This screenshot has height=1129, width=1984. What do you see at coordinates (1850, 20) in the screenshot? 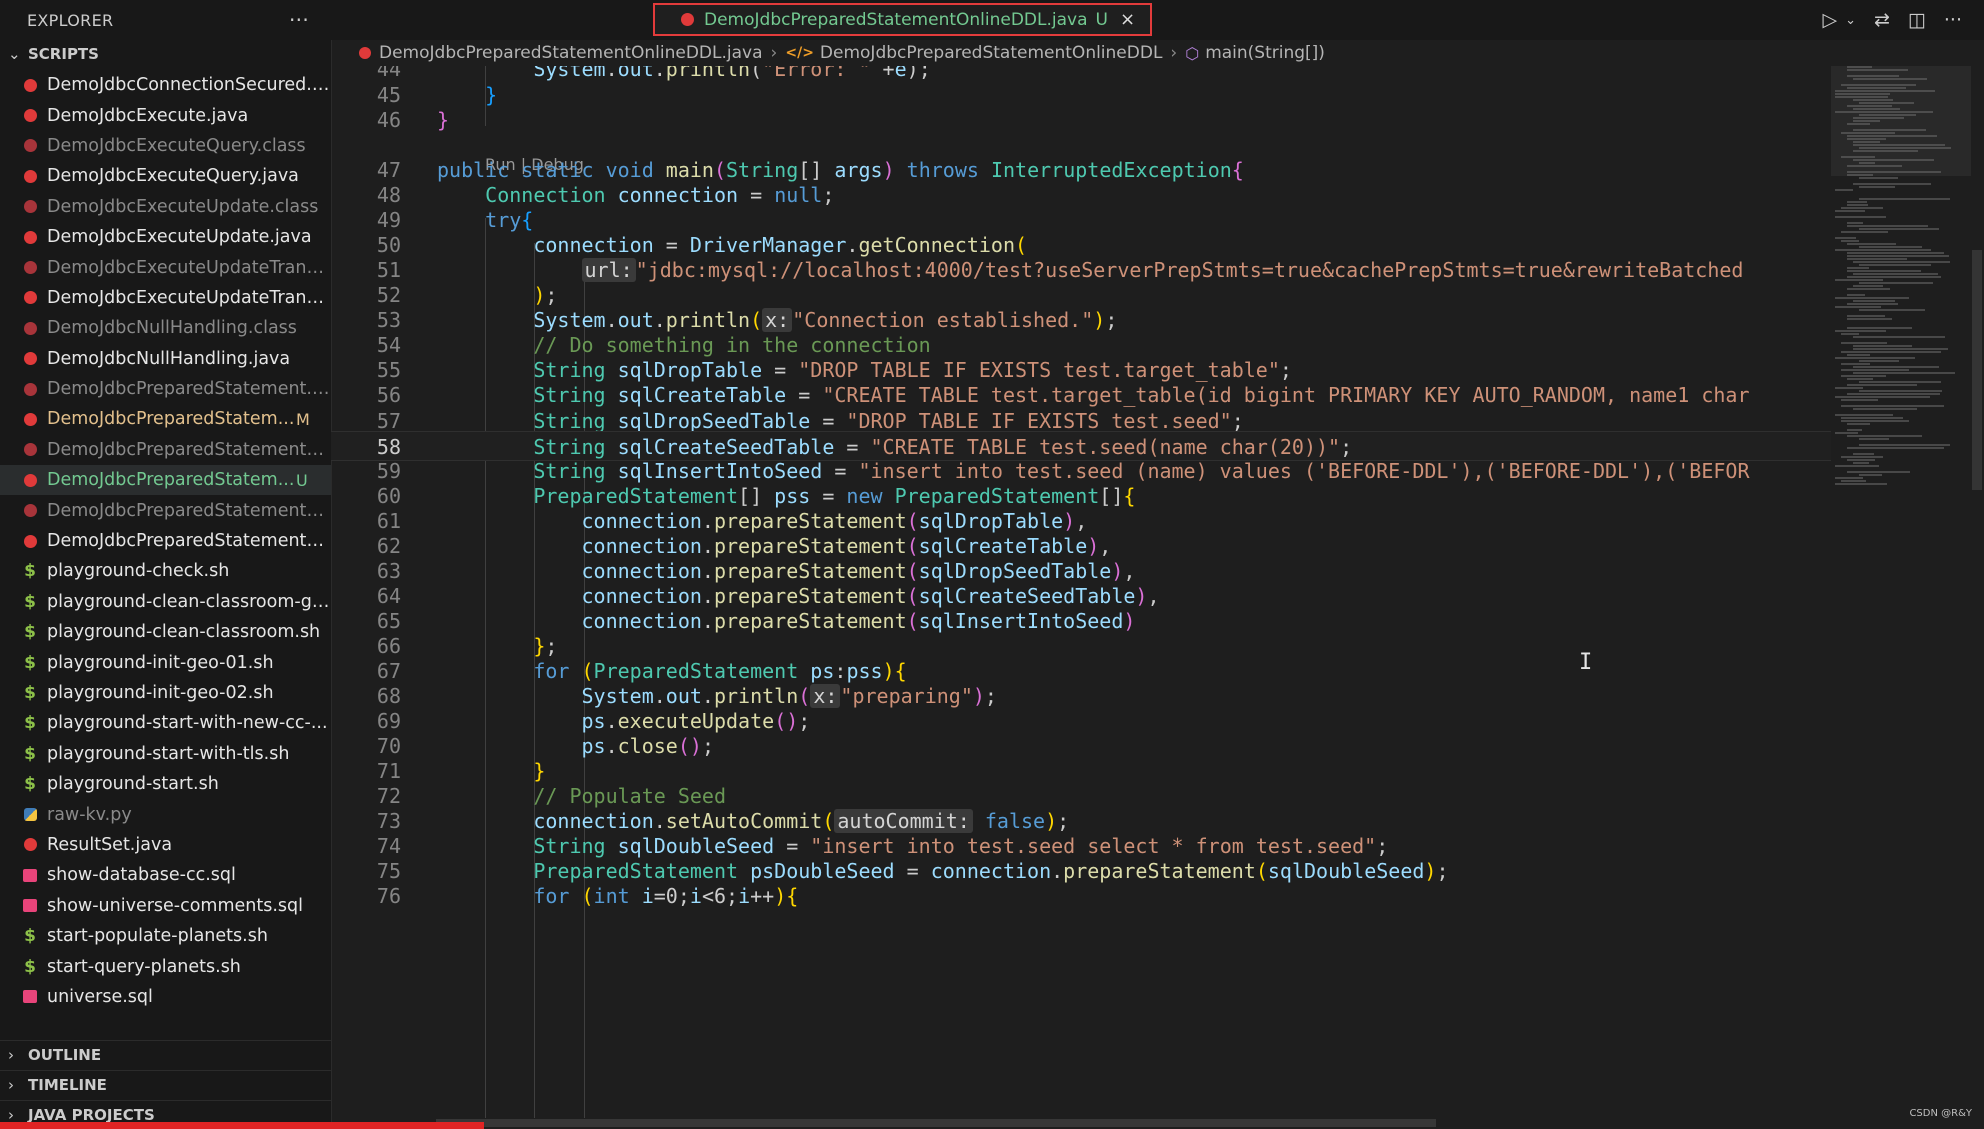
I see `dropdown-chevron-icon: ⌄` at bounding box center [1850, 20].